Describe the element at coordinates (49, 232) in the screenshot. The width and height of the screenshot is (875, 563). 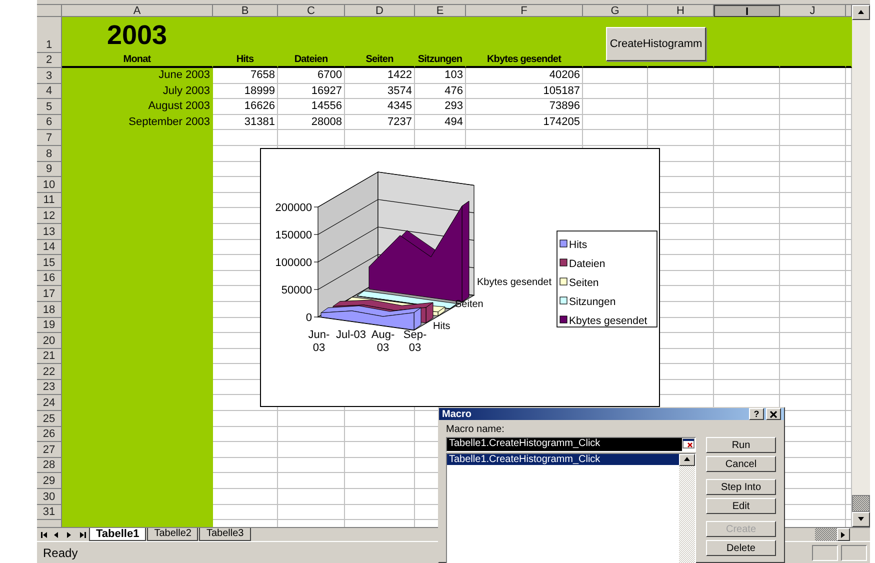
I see `row-header: 13` at that location.